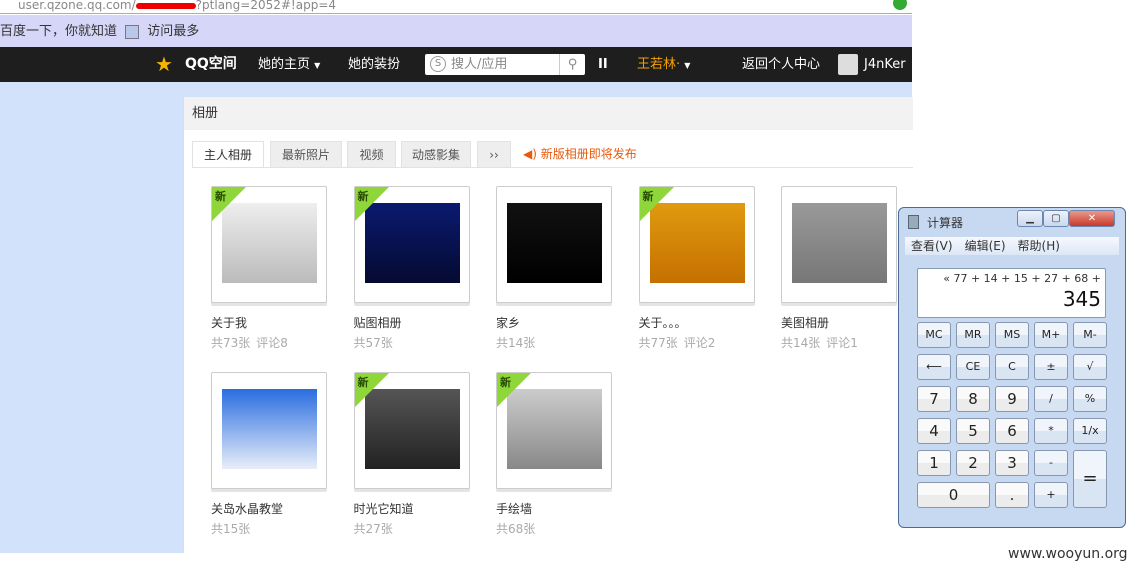 This screenshot has height=566, width=1144. Describe the element at coordinates (973, 431) in the screenshot. I see `calc-key: 5` at that location.